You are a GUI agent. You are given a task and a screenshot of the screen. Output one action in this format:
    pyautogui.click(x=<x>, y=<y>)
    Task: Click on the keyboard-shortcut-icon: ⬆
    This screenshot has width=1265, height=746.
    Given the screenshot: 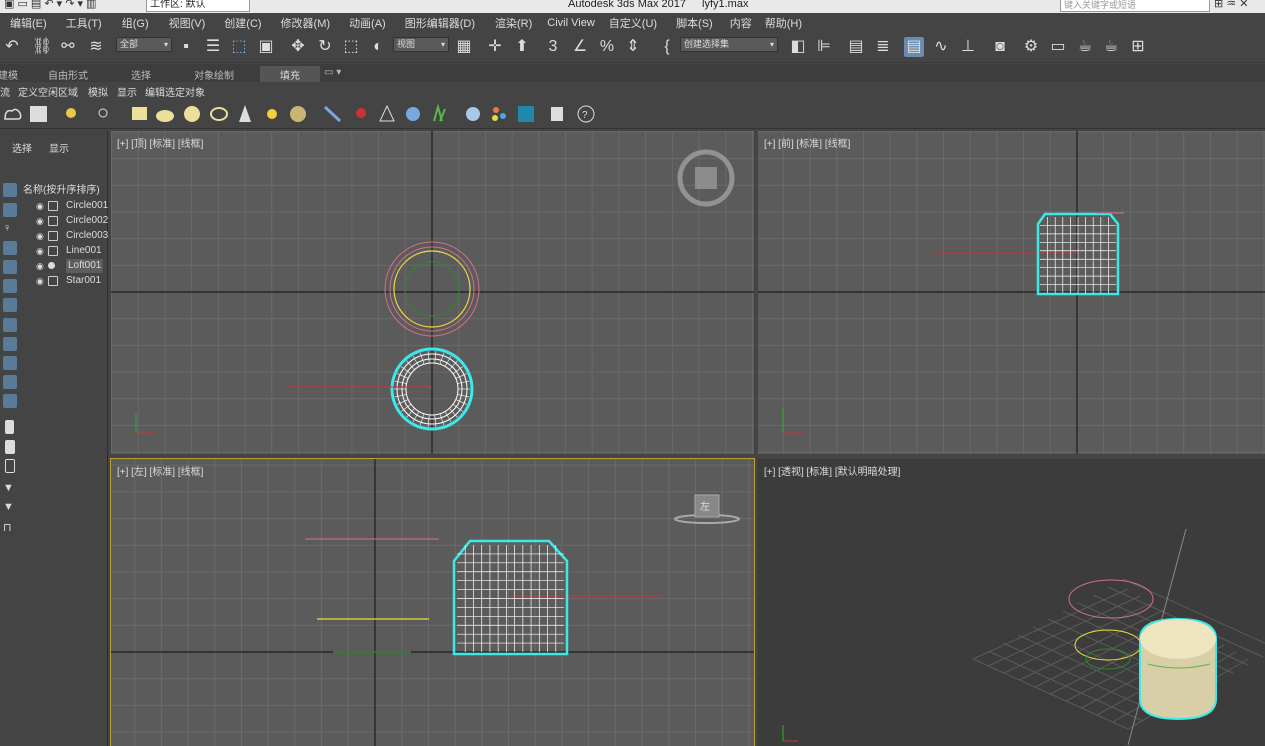 What is the action you would take?
    pyautogui.click(x=522, y=47)
    